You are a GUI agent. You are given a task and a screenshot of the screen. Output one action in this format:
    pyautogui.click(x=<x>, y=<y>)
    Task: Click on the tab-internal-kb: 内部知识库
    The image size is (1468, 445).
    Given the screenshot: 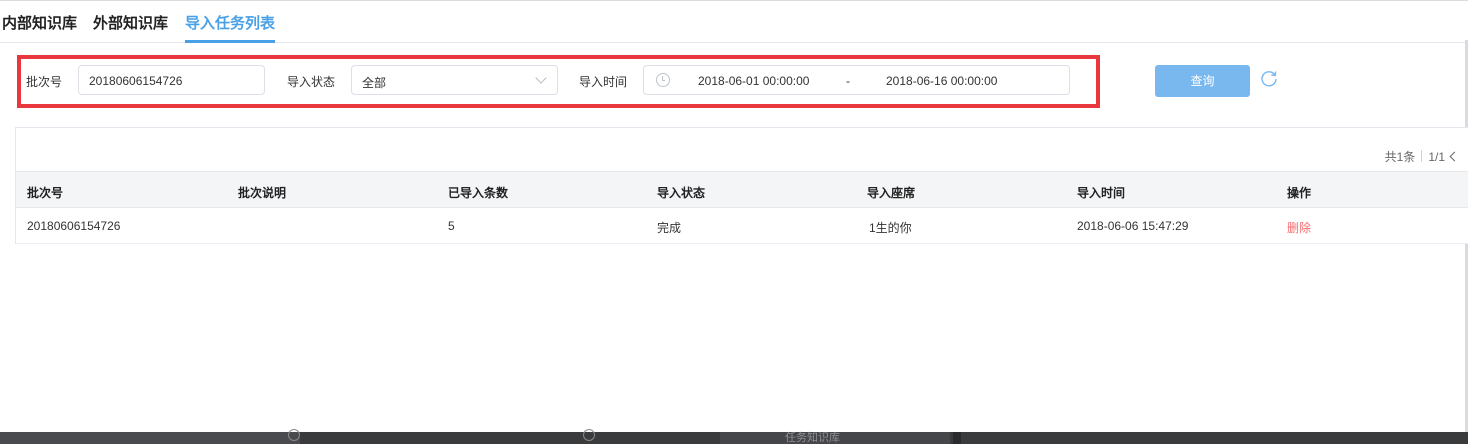 What is the action you would take?
    pyautogui.click(x=39, y=22)
    